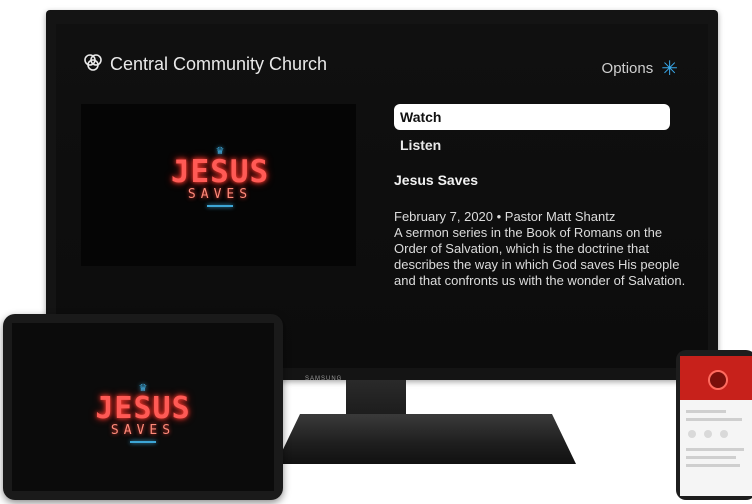  Describe the element at coordinates (426, 439) in the screenshot. I see `tv-stand` at that location.